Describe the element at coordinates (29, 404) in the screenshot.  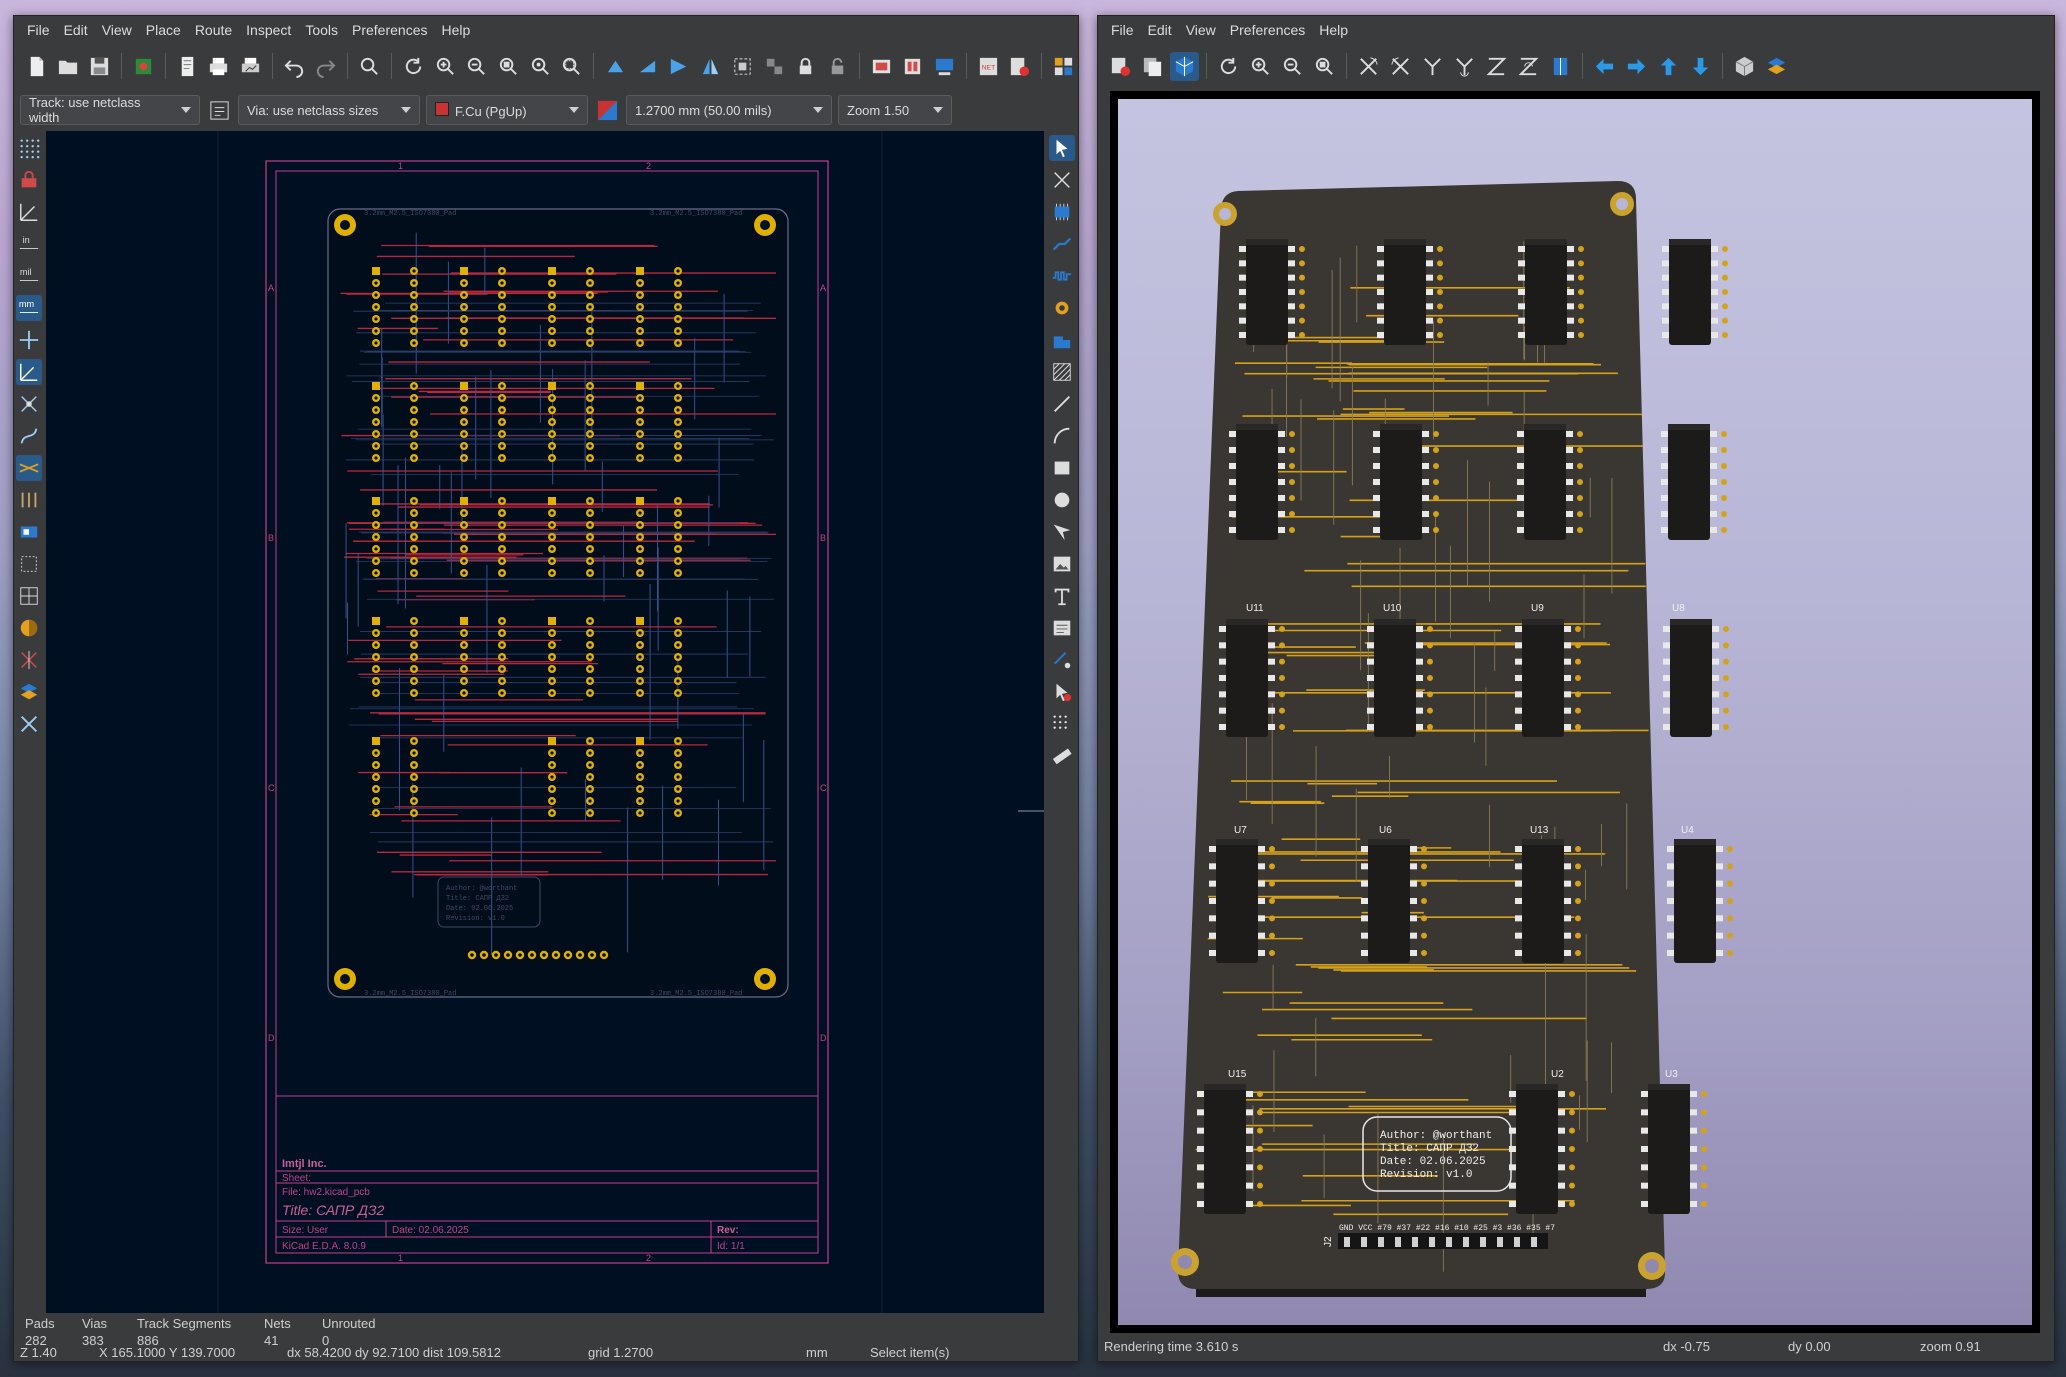
I see `ratsnest-icon` at that location.